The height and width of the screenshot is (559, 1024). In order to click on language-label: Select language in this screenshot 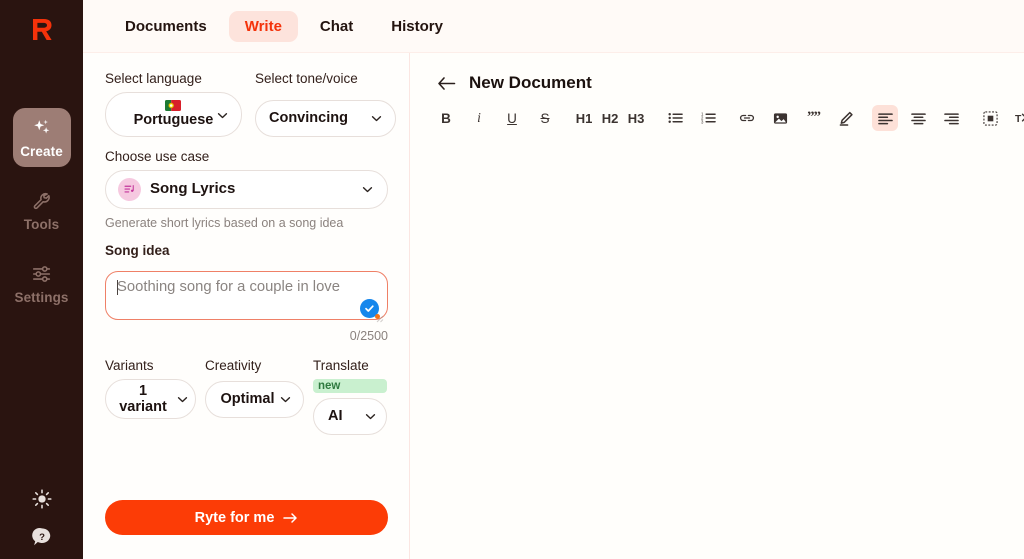, I will do `click(153, 78)`.